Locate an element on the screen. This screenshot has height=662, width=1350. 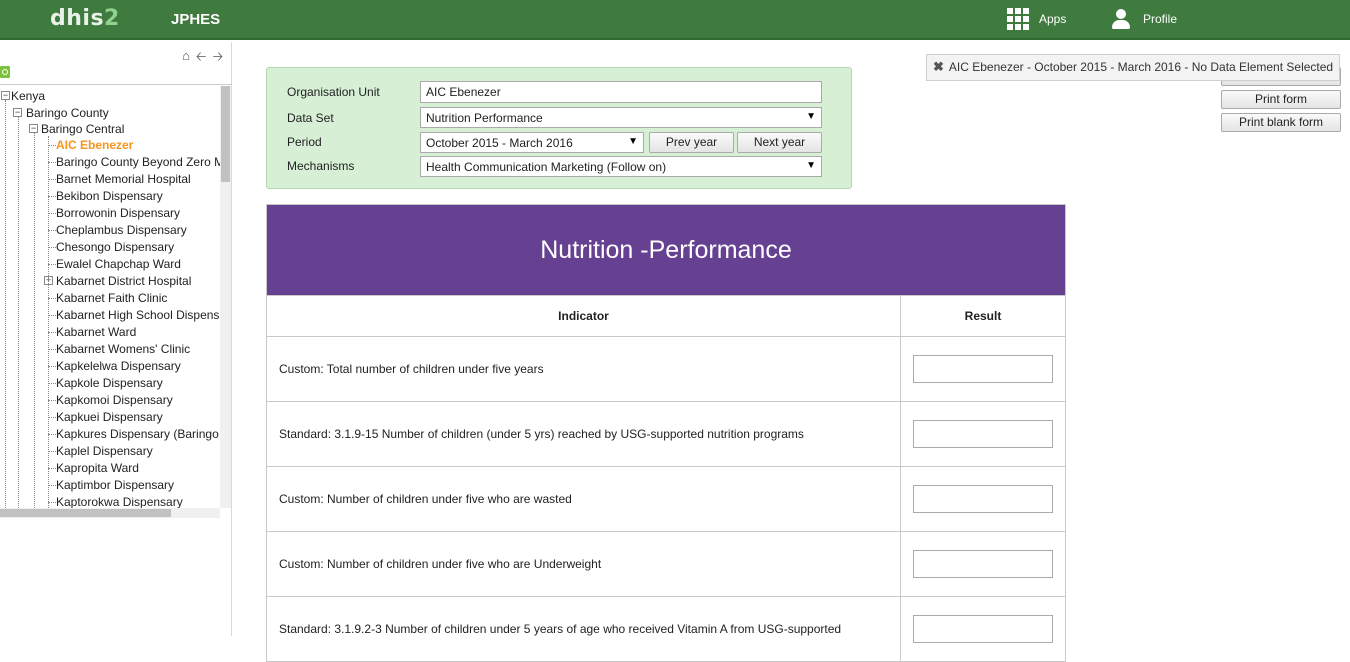
print-blank-form-button: Print blank form is located at coordinates (1281, 122).